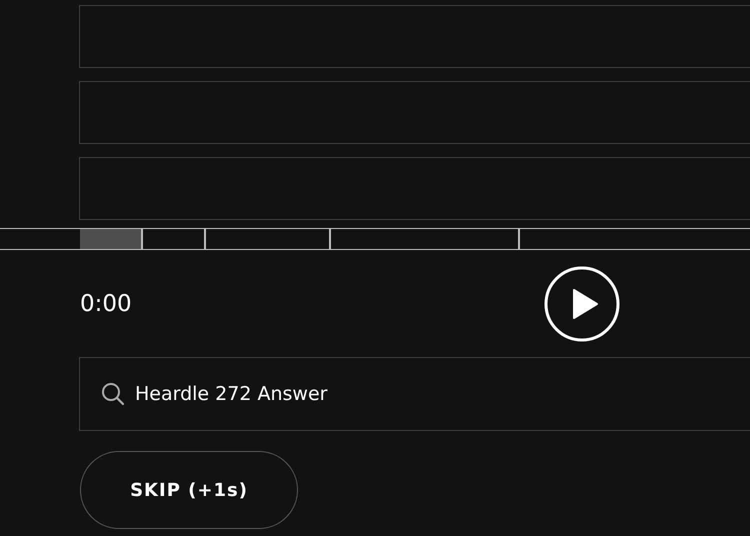  I want to click on search-input: Heardle 272 Answer, so click(285, 394).